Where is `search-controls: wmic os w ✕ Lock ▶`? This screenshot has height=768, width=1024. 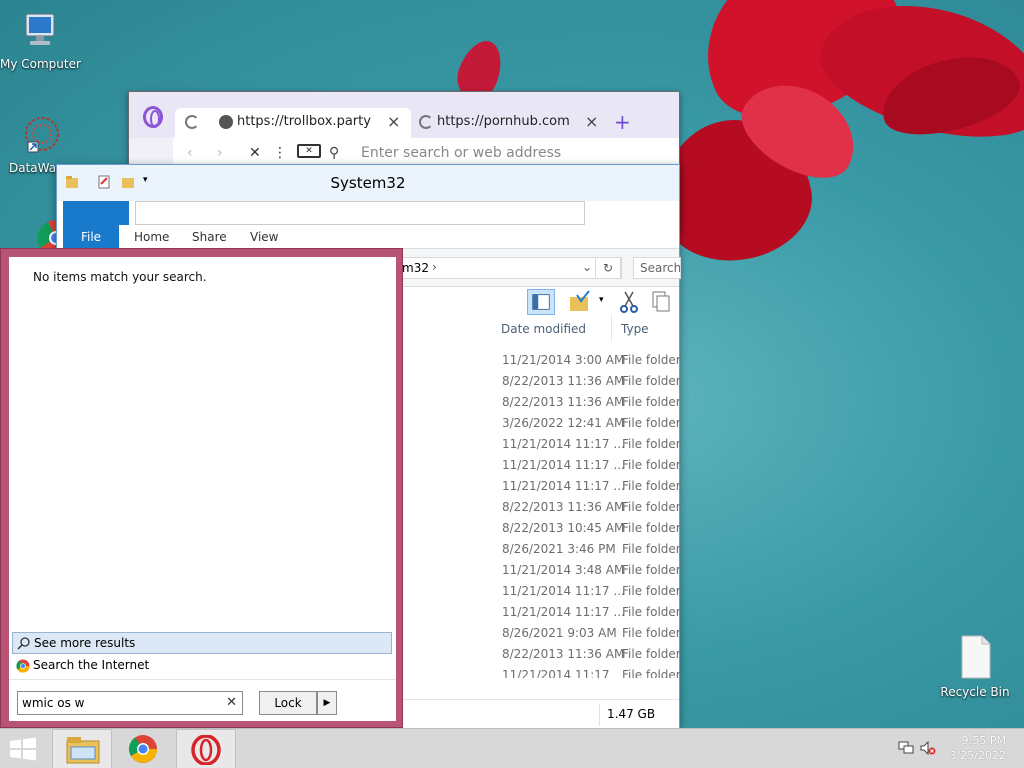
search-controls: wmic os w ✕ Lock ▶ is located at coordinates (202, 700).